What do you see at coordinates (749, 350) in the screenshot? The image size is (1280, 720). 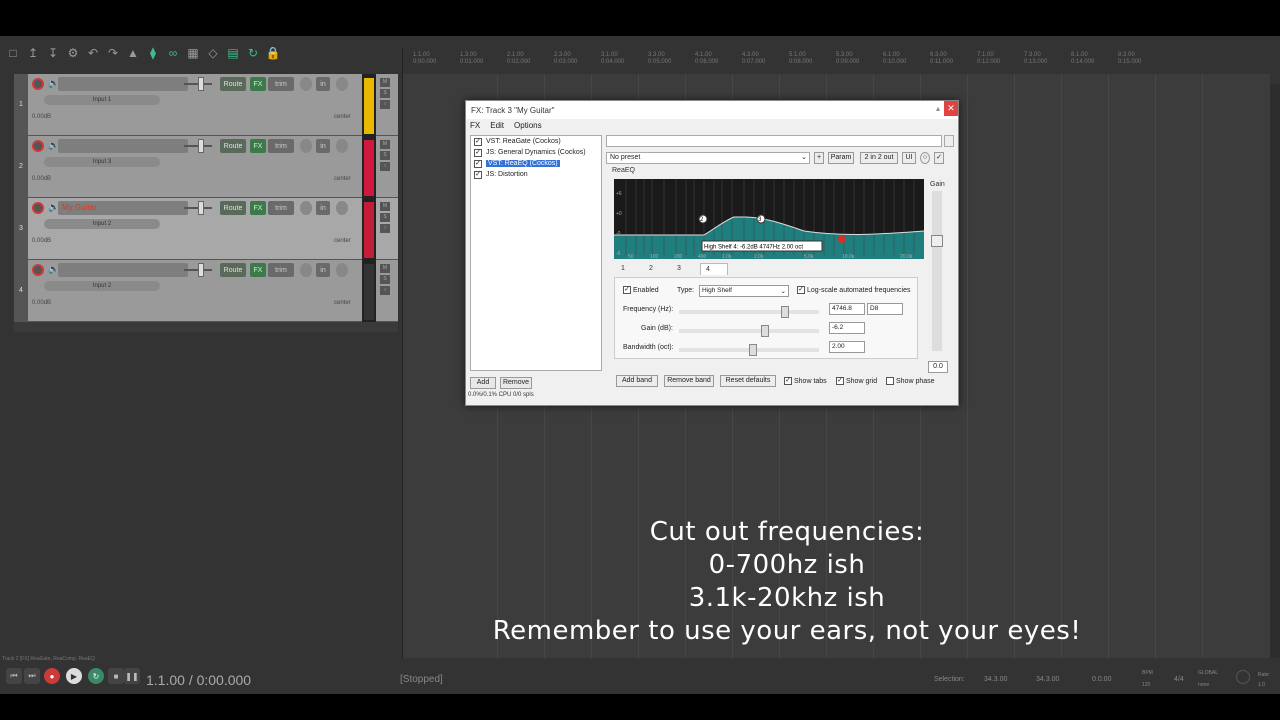 I see `bandwidth-slider` at bounding box center [749, 350].